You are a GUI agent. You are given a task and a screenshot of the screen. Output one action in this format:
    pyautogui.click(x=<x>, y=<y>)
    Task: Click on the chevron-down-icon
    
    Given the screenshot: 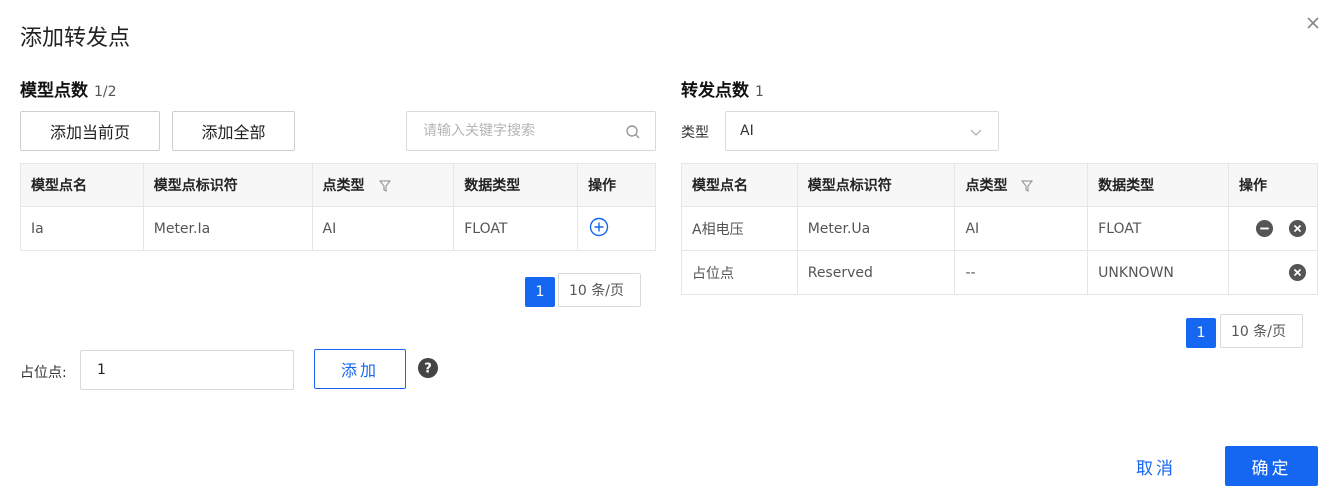 What is the action you would take?
    pyautogui.click(x=976, y=132)
    